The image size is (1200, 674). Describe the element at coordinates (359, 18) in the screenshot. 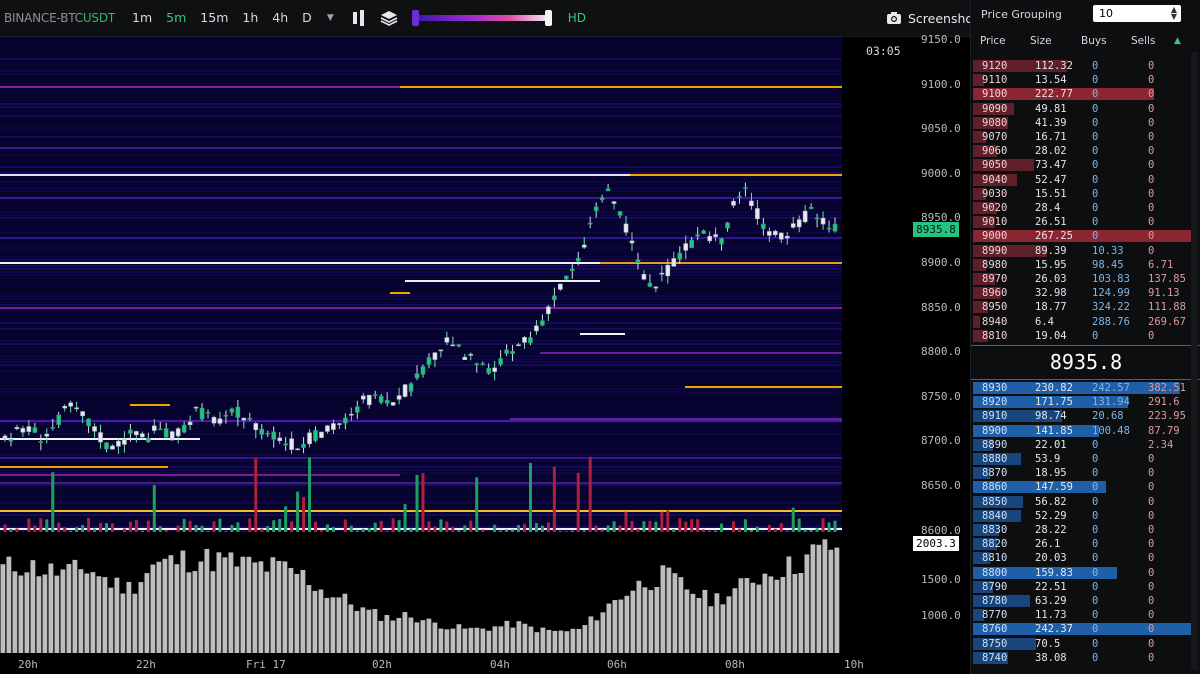

I see `bar-style-icon` at that location.